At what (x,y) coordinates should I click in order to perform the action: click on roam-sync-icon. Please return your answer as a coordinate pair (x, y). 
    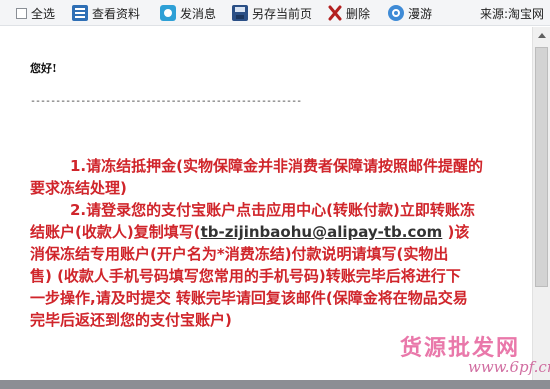
    Looking at the image, I should click on (396, 13).